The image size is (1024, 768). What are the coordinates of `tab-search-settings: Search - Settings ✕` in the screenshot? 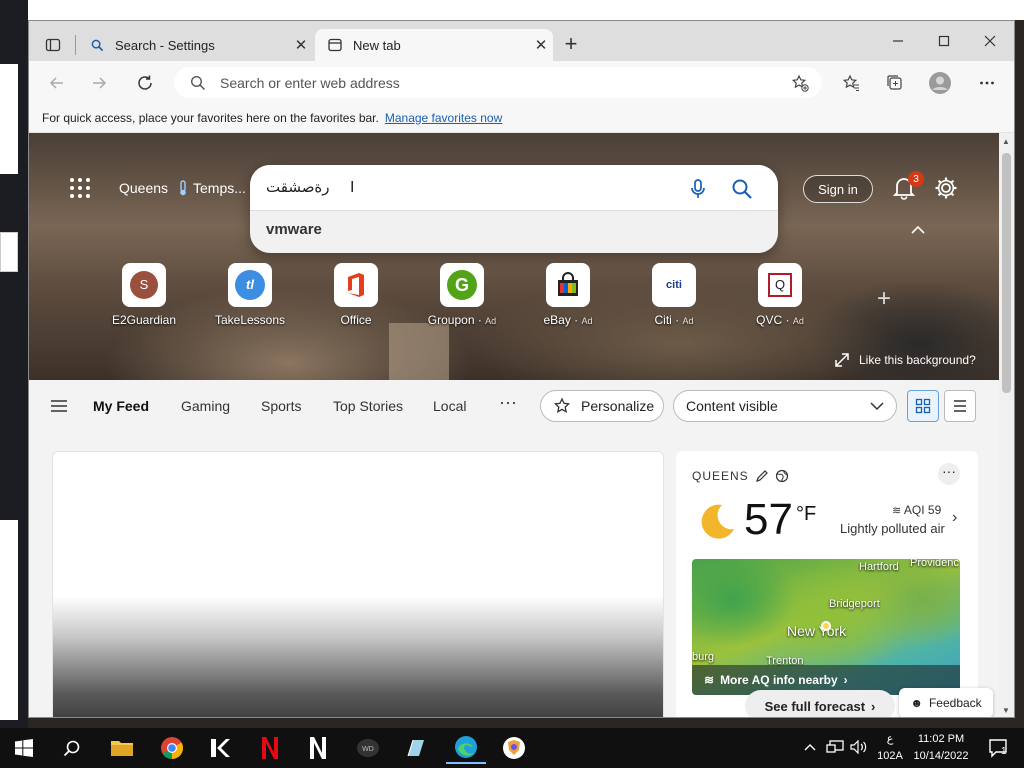 It's located at (197, 45).